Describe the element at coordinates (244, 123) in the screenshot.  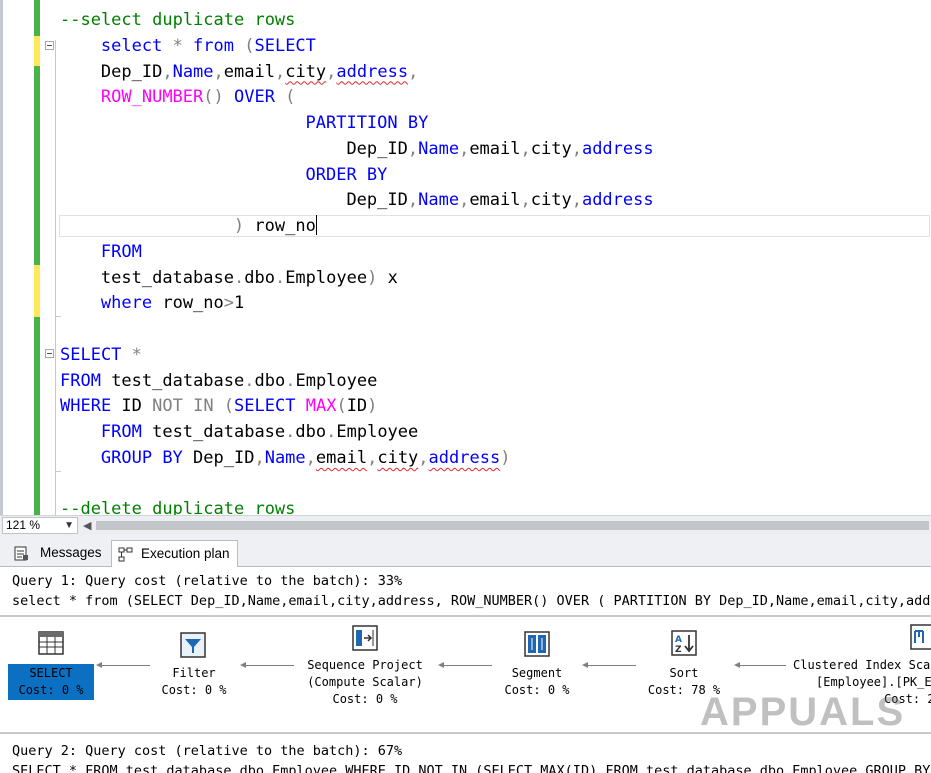
I see `code-line: PARTITION BY` at that location.